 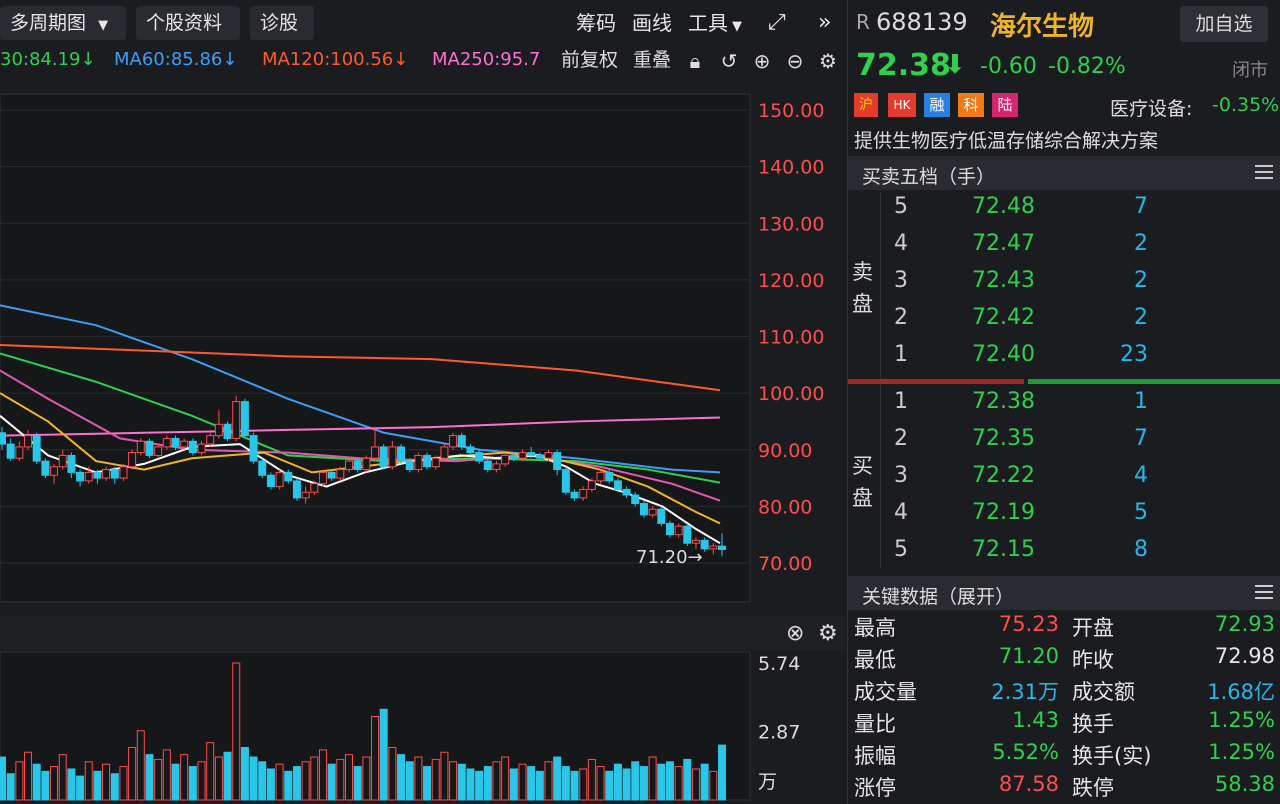 I want to click on key-data-value: 2.31万, so click(x=1025, y=692).